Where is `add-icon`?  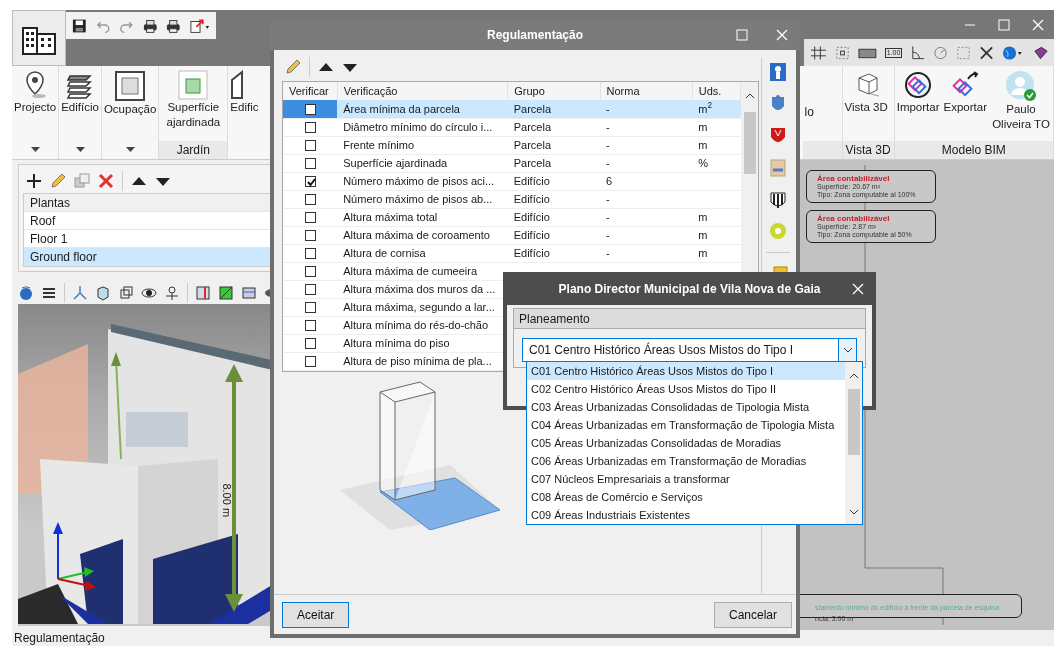
add-icon is located at coordinates (34, 181).